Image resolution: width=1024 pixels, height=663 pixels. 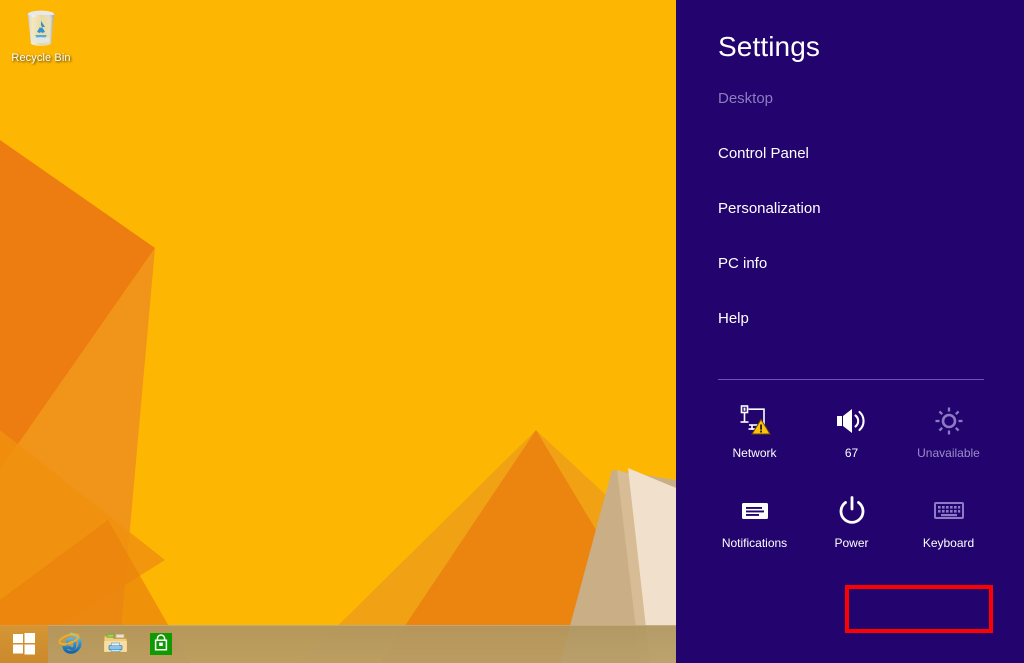 I want to click on desktop-icon-recycle-bin: Recycle Bin, so click(x=41, y=35).